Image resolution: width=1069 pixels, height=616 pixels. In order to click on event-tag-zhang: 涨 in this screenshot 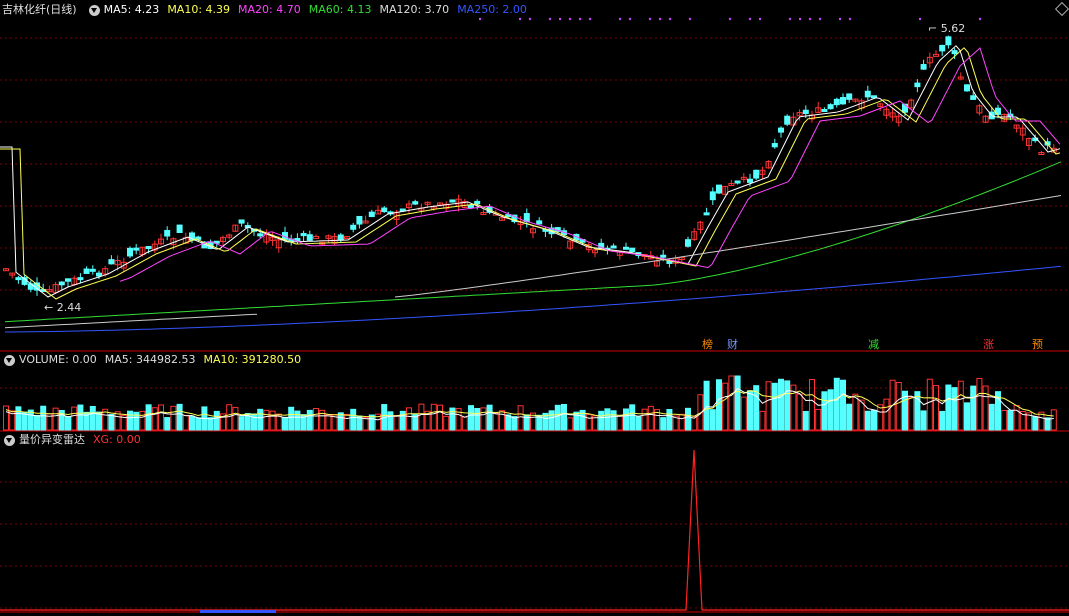, I will do `click(988, 344)`.